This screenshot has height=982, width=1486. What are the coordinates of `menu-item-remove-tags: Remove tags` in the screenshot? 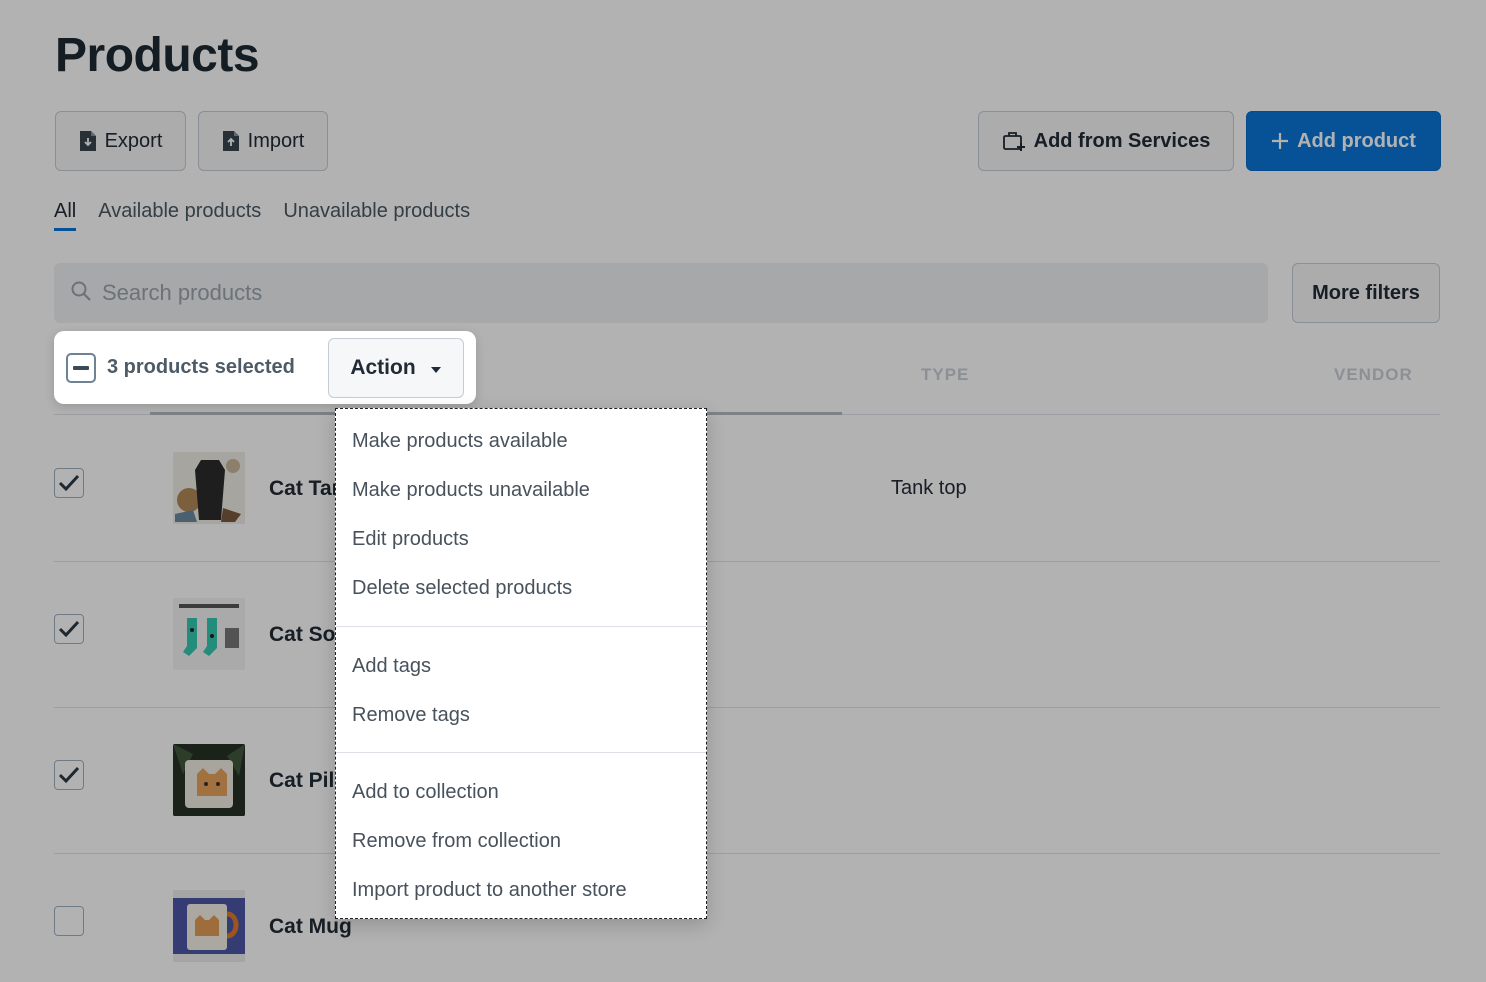 It's located at (411, 715).